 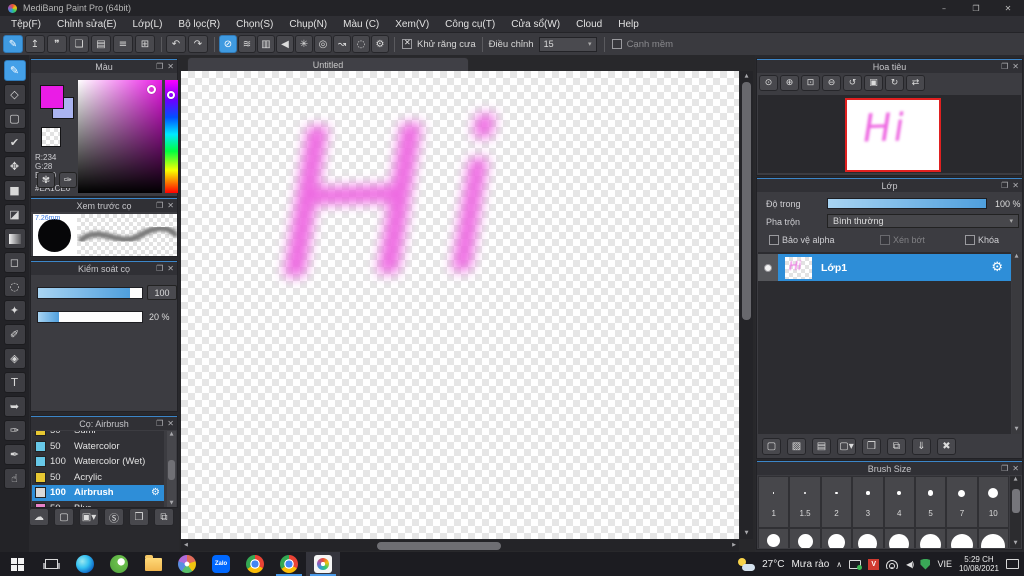 What do you see at coordinates (747, 564) in the screenshot?
I see `weather-icon` at bounding box center [747, 564].